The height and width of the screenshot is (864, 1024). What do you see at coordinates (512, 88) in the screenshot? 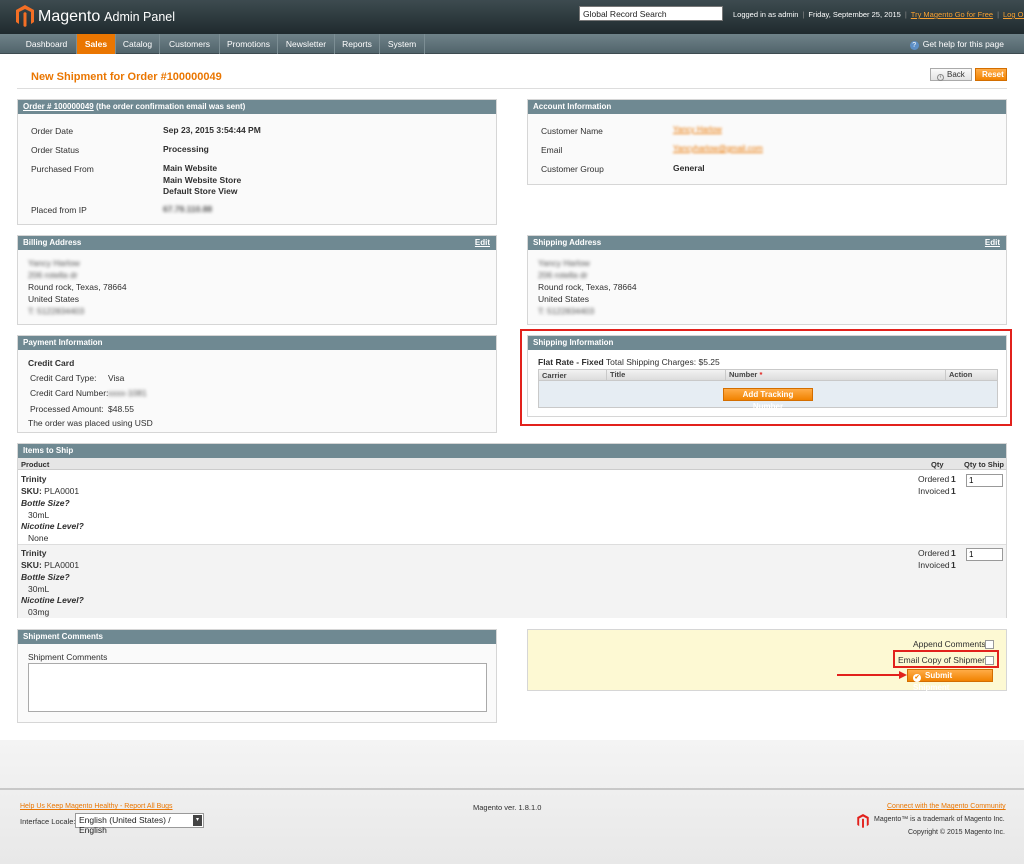
I see `title-divider` at bounding box center [512, 88].